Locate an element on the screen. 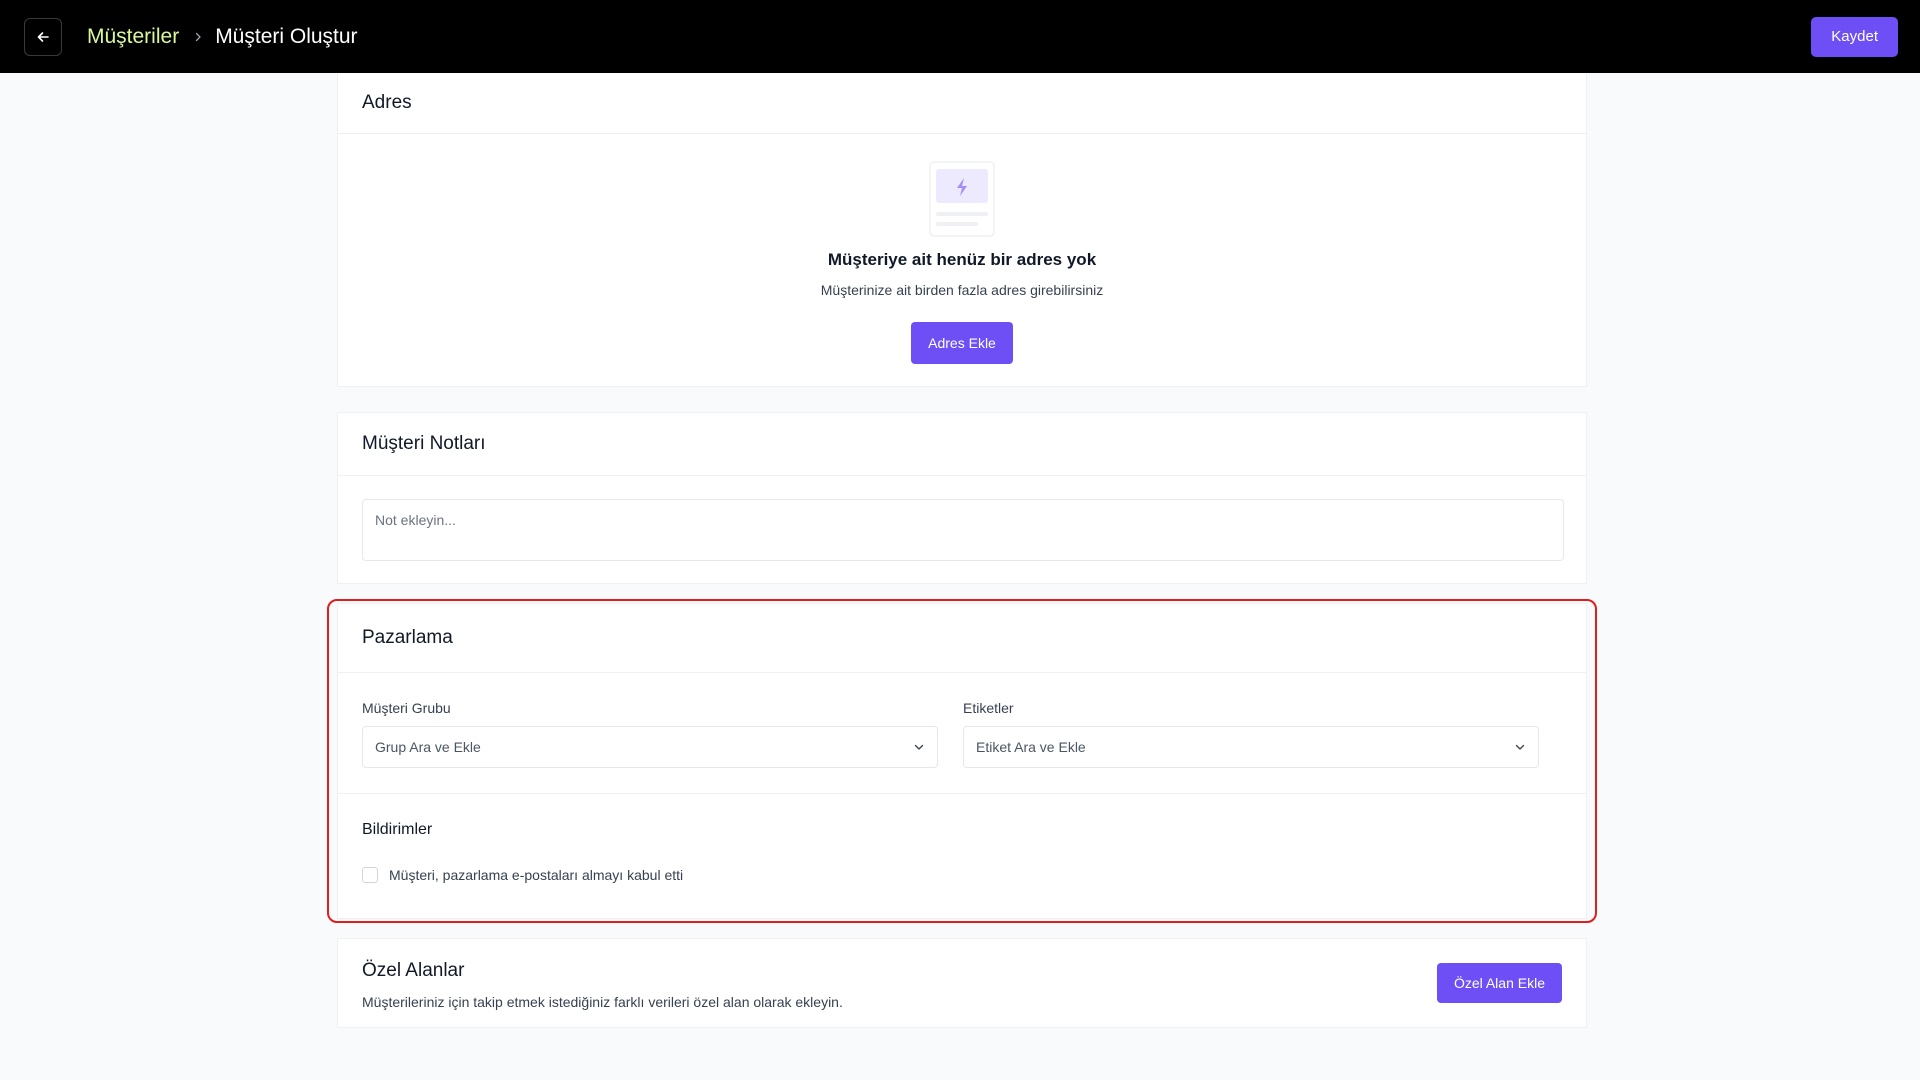  marketing-title: Pazarlama is located at coordinates (407, 637).